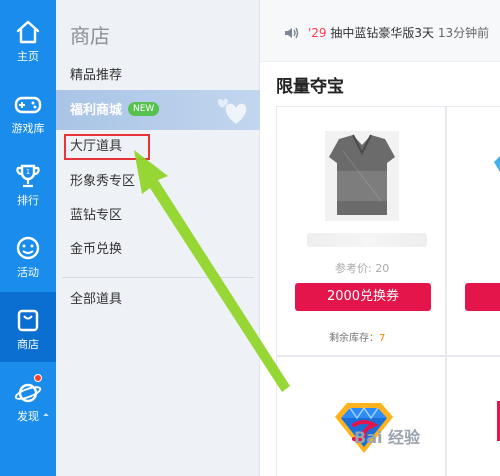 The image size is (500, 476). I want to click on svg-text: 1, so click(28, 172).